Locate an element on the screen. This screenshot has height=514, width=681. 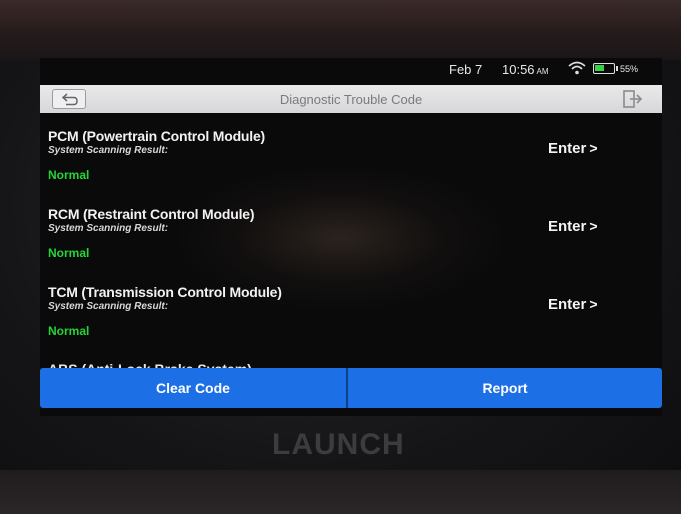
page-title: Diagnostic Trouble Code is located at coordinates (351, 99).